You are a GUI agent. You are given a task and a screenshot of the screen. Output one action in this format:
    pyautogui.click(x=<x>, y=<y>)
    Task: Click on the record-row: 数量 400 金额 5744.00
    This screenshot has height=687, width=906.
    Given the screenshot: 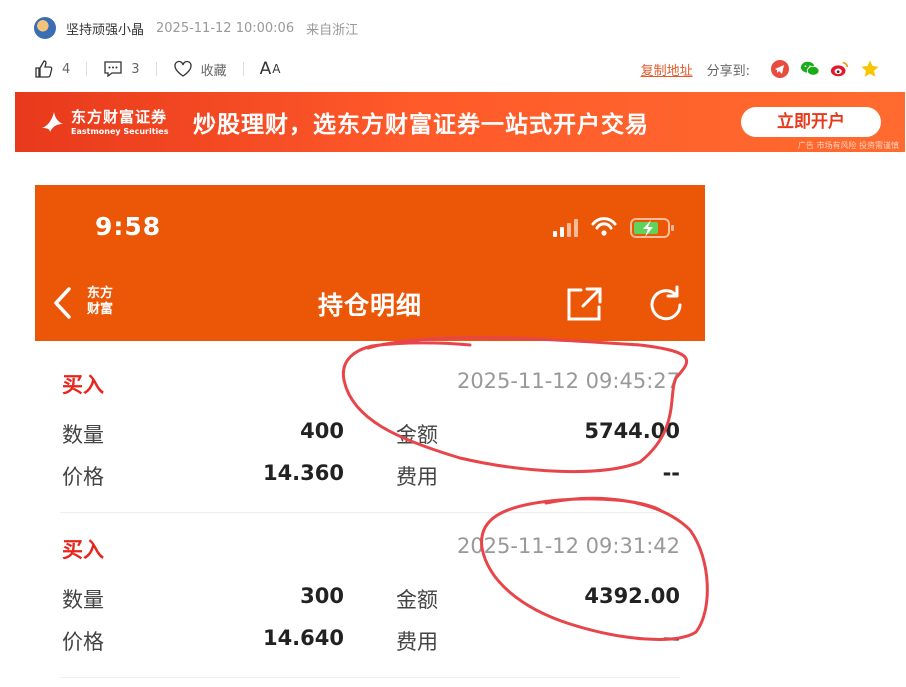 What is the action you would take?
    pyautogui.click(x=370, y=436)
    